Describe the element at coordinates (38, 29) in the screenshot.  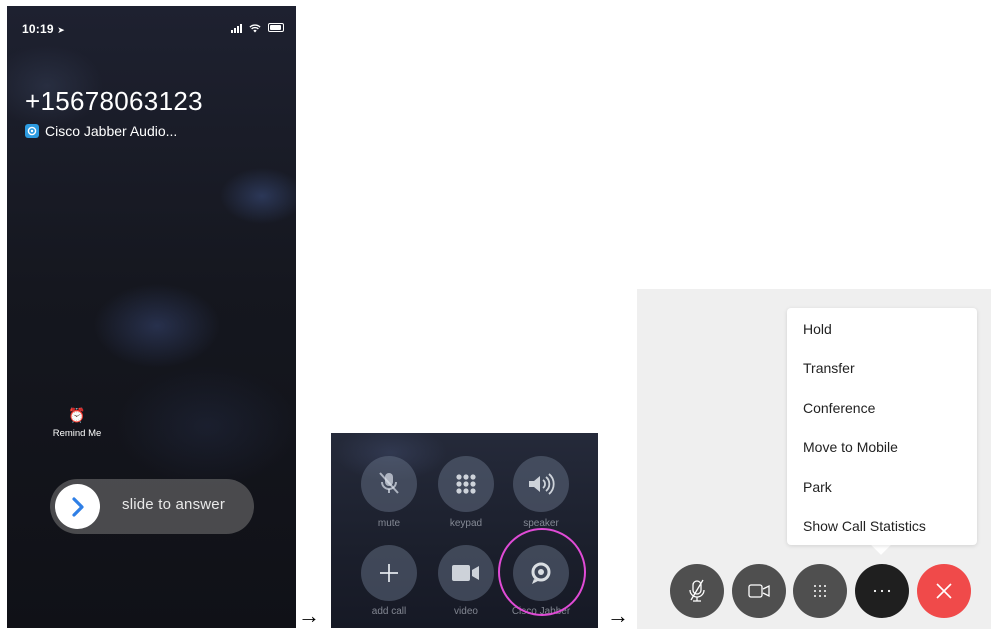
I see `status-time-text: 10:19` at that location.